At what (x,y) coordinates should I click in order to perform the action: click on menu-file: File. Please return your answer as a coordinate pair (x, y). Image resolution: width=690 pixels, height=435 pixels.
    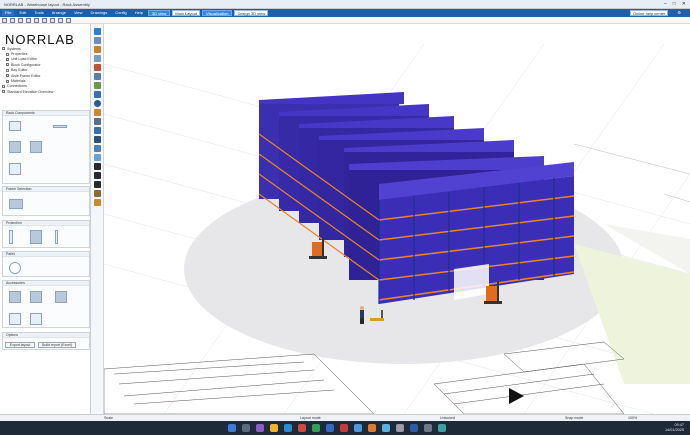
    Looking at the image, I should click on (8, 13).